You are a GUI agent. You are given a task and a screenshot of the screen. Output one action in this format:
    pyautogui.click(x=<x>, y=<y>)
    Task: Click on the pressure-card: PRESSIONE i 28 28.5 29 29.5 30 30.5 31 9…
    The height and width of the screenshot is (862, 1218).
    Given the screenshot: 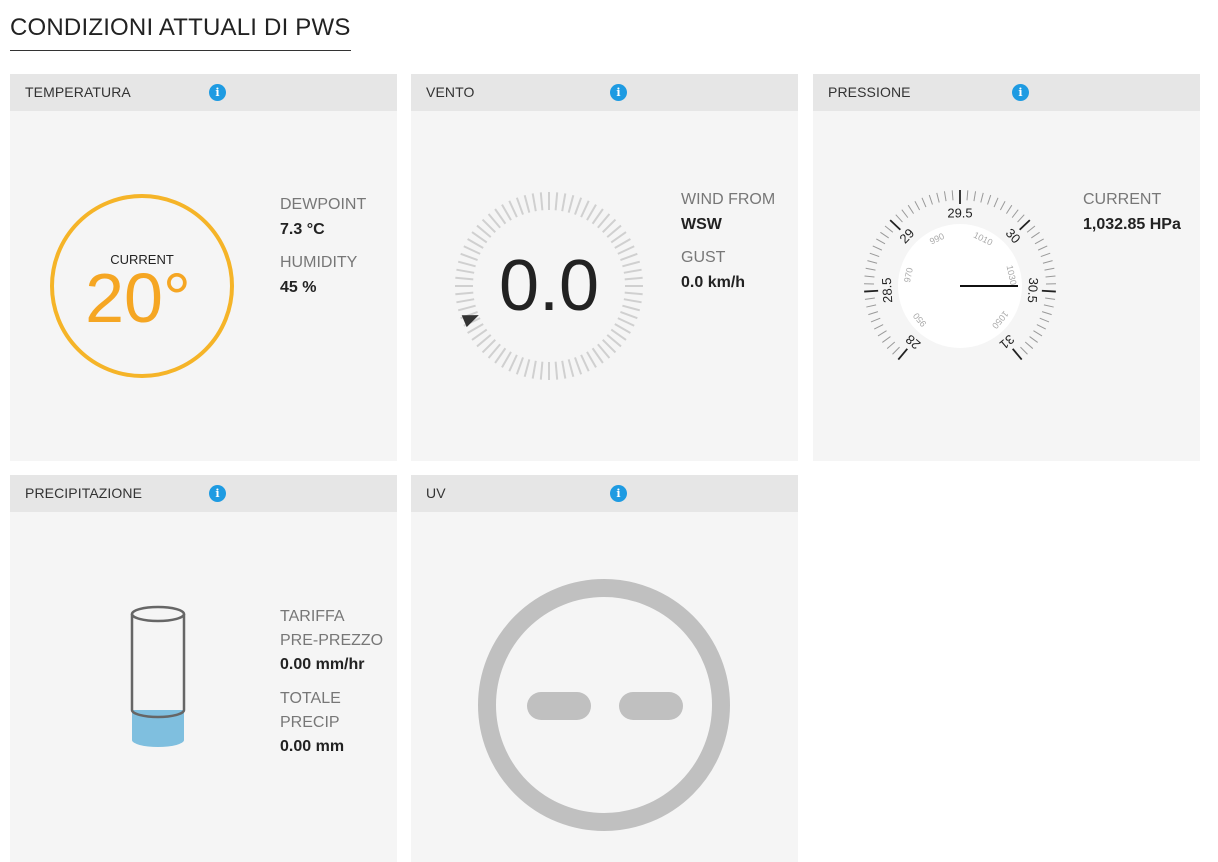 What is the action you would take?
    pyautogui.click(x=1006, y=267)
    